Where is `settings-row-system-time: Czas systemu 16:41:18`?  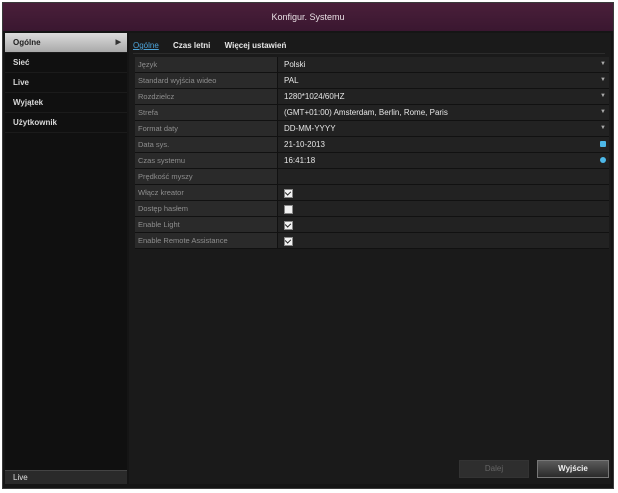
settings-row-system-time: Czas systemu 16:41:18 is located at coordinates (372, 161).